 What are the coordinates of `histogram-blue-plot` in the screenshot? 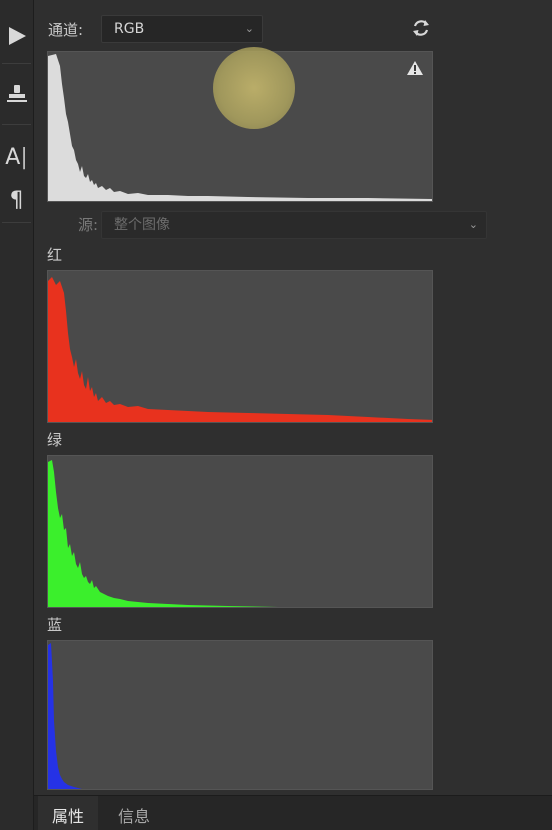 It's located at (65, 716).